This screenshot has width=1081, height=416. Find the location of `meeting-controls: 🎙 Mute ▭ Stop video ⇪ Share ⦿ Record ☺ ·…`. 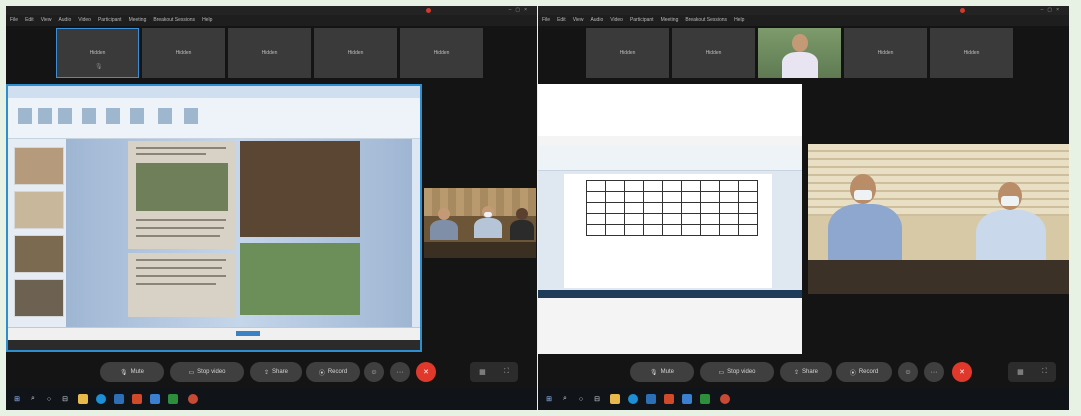

meeting-controls: 🎙 Mute ▭ Stop video ⇪ Share ⦿ Record ☺ ·… is located at coordinates (803, 373).